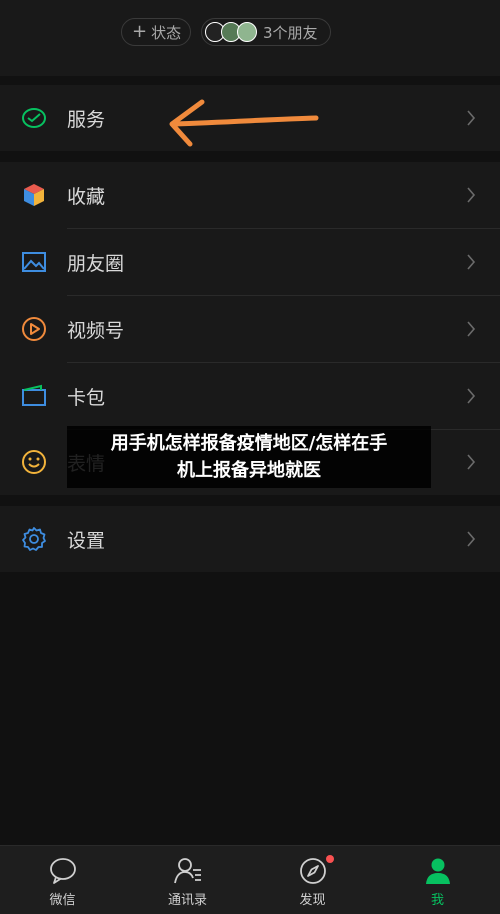 This screenshot has height=914, width=500. What do you see at coordinates (437, 900) in the screenshot?
I see `tab-label: 我` at bounding box center [437, 900].